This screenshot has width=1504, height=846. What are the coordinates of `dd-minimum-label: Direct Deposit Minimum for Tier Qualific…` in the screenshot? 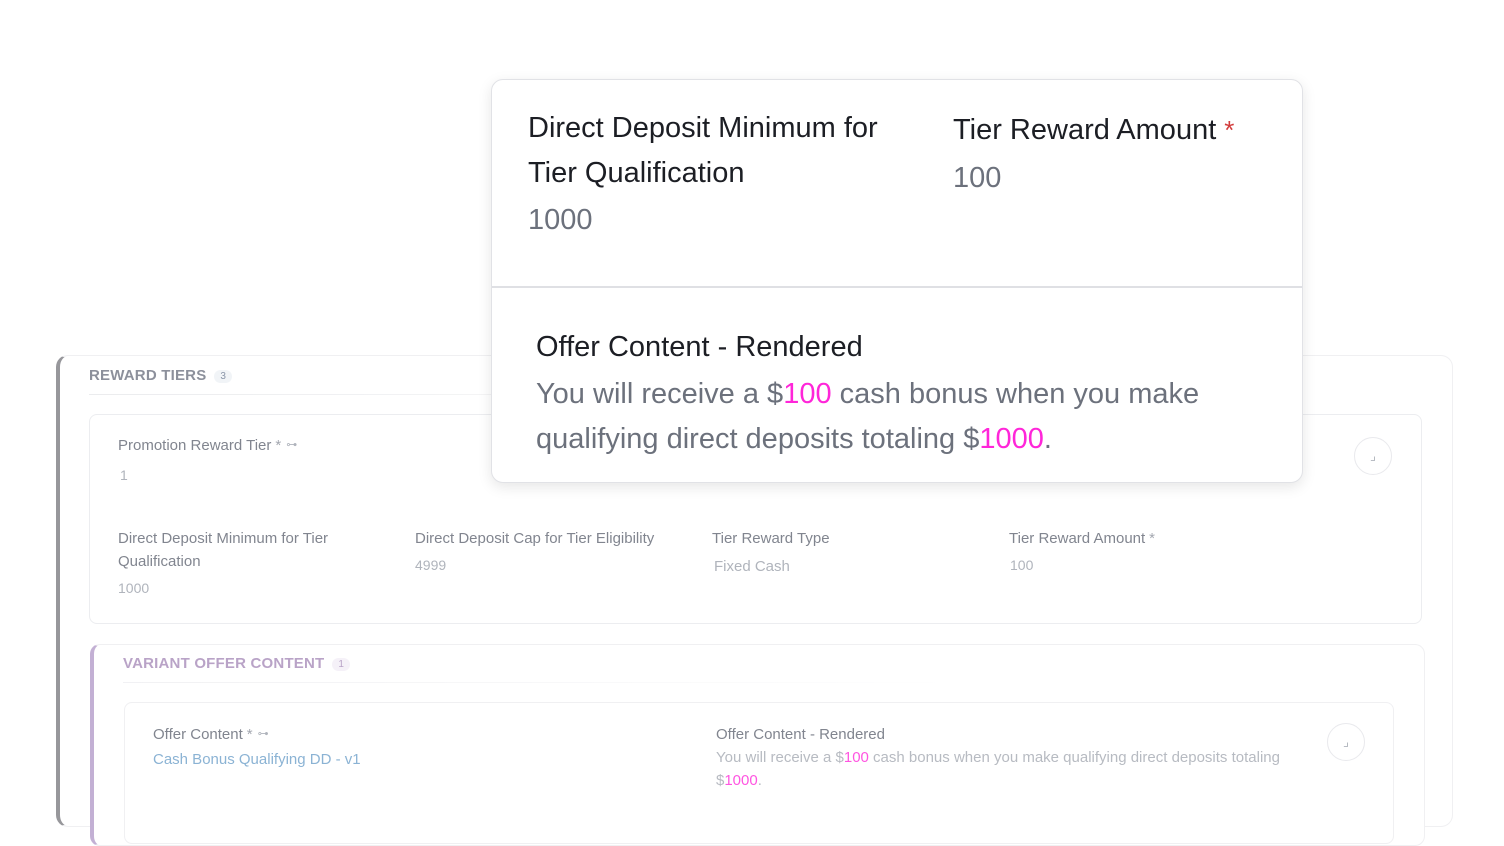 It's located at (223, 550).